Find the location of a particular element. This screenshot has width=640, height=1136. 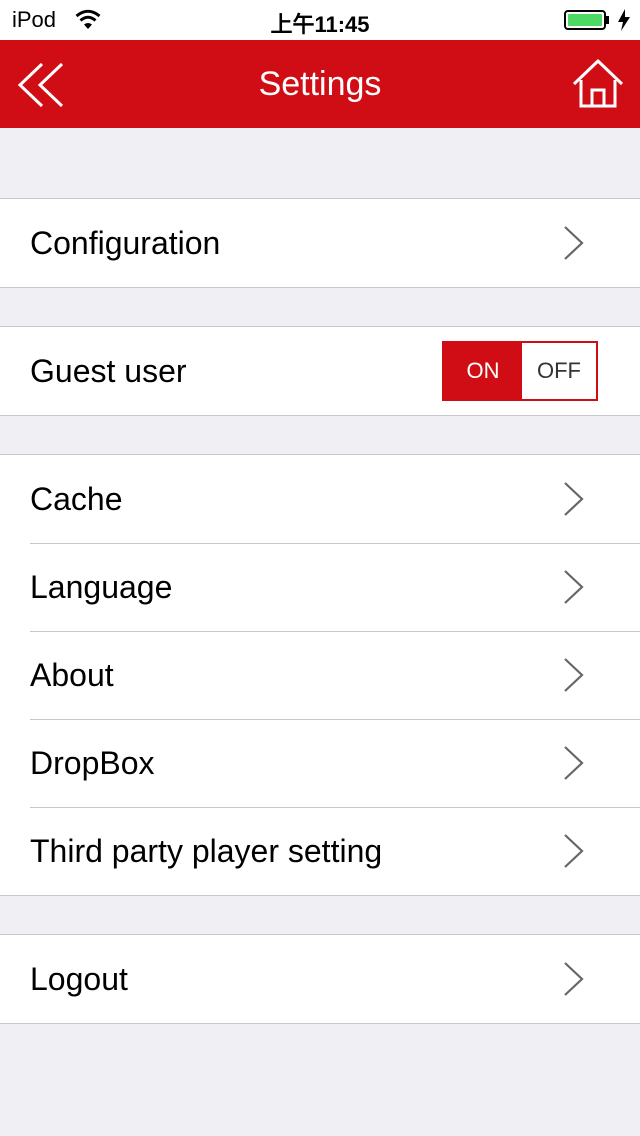

status-bar: iPod 上午11:45 is located at coordinates (320, 20).